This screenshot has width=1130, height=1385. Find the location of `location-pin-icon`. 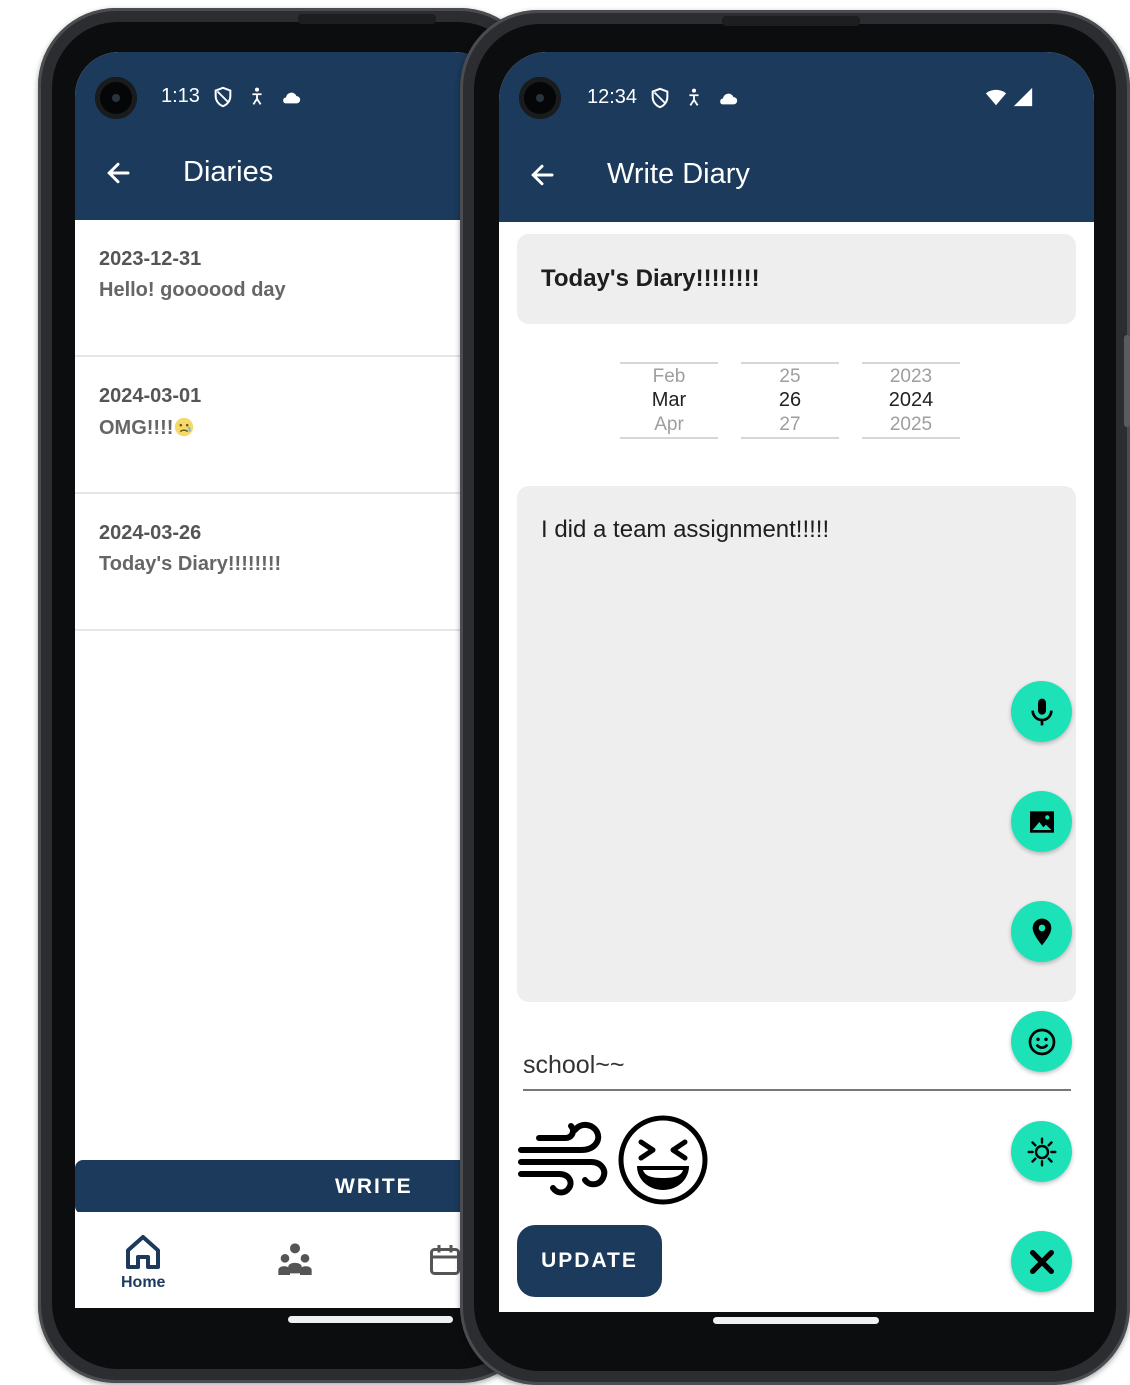

location-pin-icon is located at coordinates (1041, 931).